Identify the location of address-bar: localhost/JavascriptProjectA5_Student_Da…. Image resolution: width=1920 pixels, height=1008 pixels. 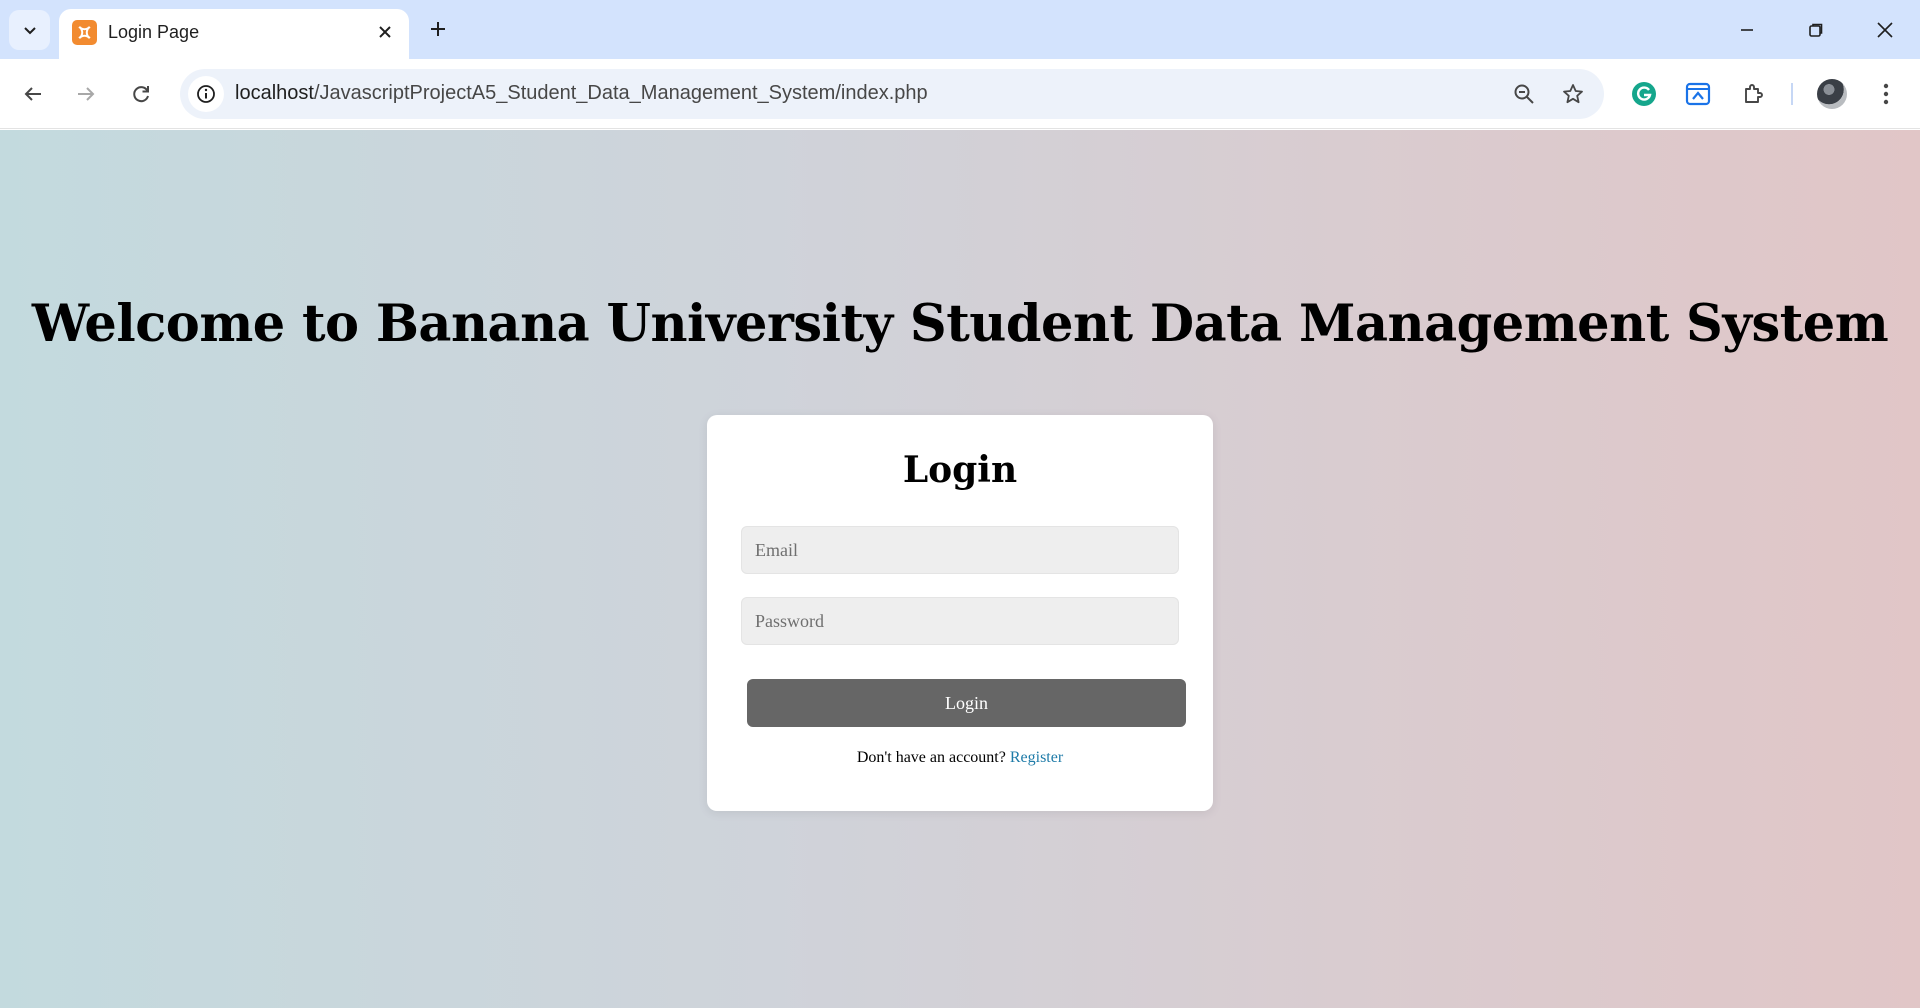
(892, 94).